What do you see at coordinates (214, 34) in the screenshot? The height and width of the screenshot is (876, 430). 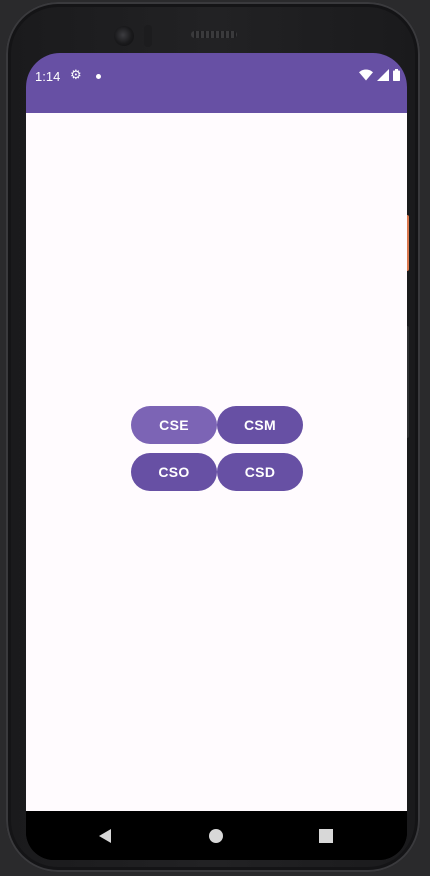 I see `earpiece-speaker` at bounding box center [214, 34].